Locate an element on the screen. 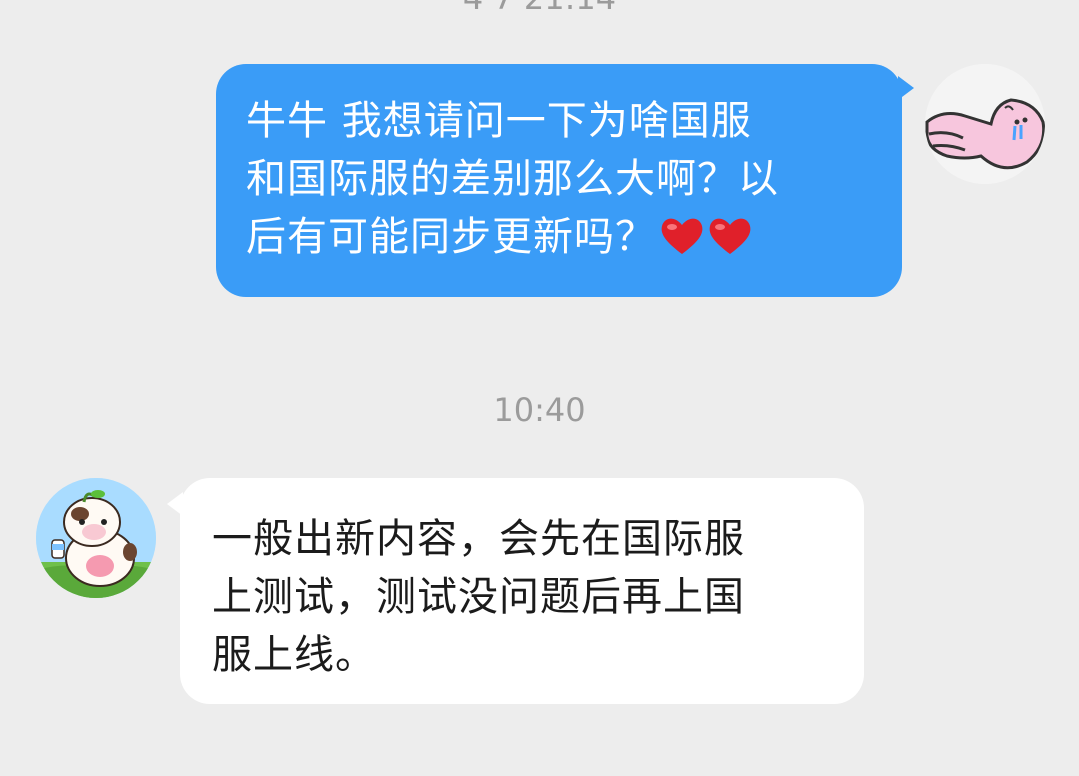 This screenshot has width=1079, height=776. cow-avatar-icon is located at coordinates (96, 538).